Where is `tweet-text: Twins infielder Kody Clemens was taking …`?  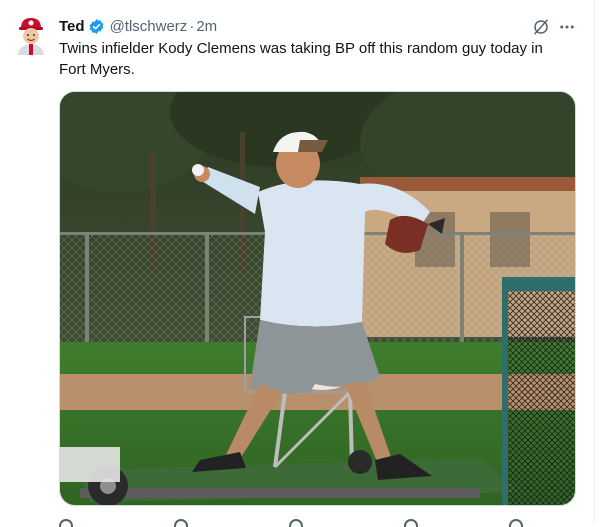
tweet-text: Twins infielder Kody Clemens was taking … is located at coordinates (301, 59).